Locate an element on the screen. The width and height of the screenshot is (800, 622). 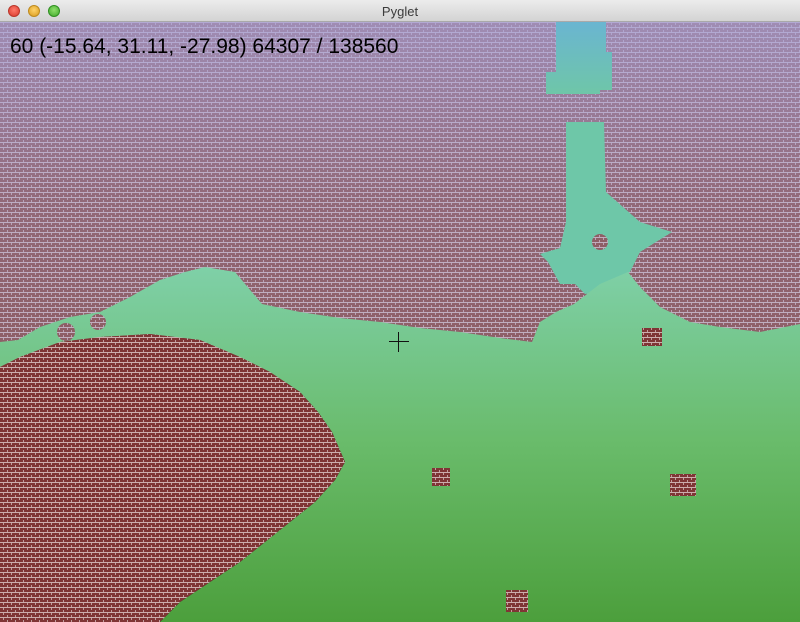
window-title: Pyglet is located at coordinates (400, 11).